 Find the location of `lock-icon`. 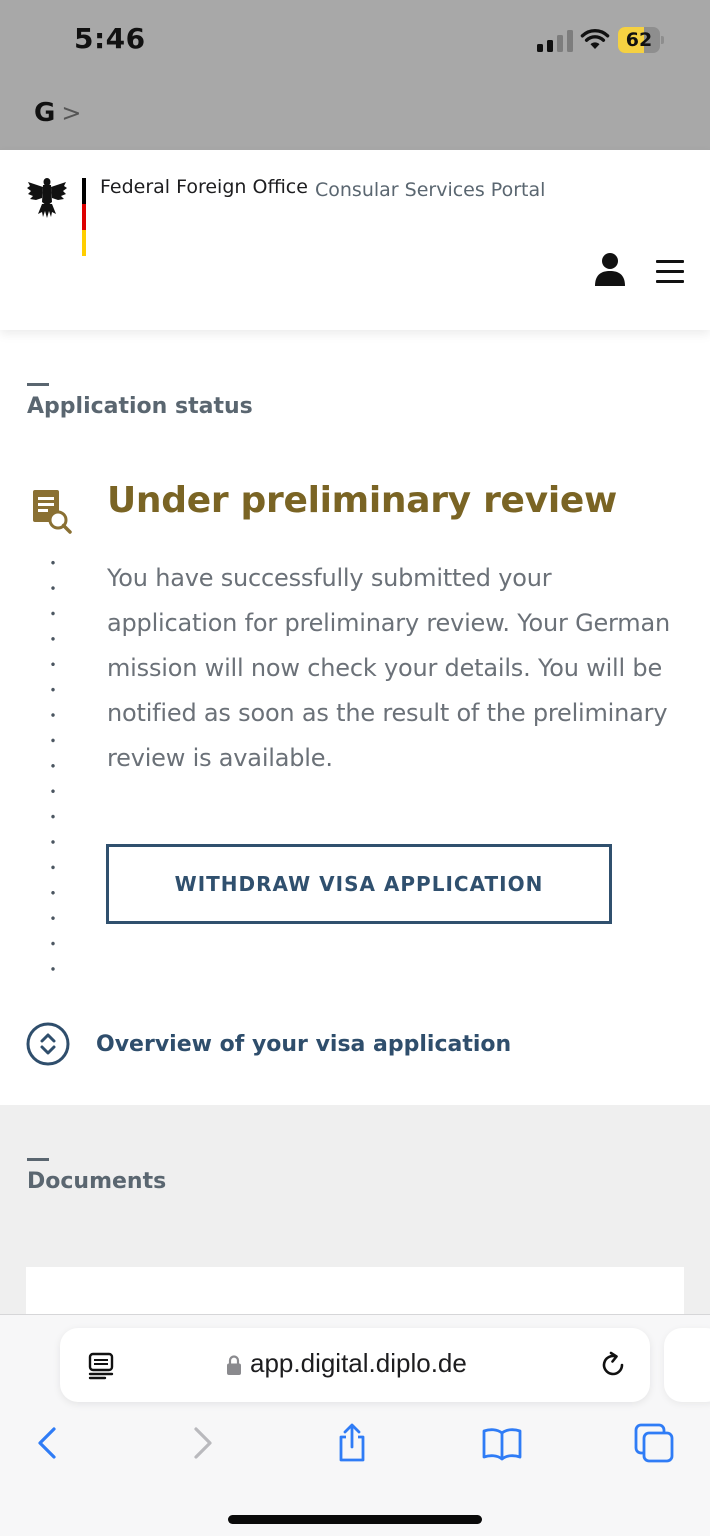

lock-icon is located at coordinates (234, 1365).